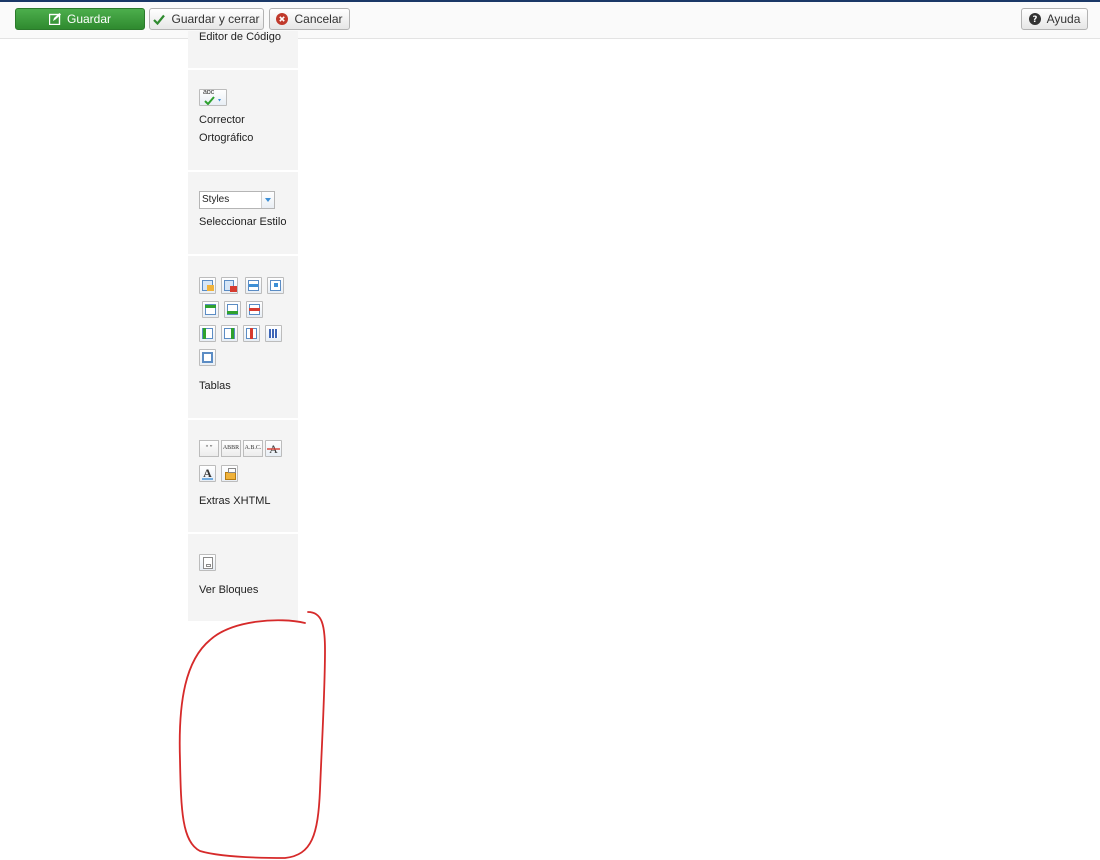 The height and width of the screenshot is (860, 1100). I want to click on question-circle-icon: ?, so click(1034, 19).